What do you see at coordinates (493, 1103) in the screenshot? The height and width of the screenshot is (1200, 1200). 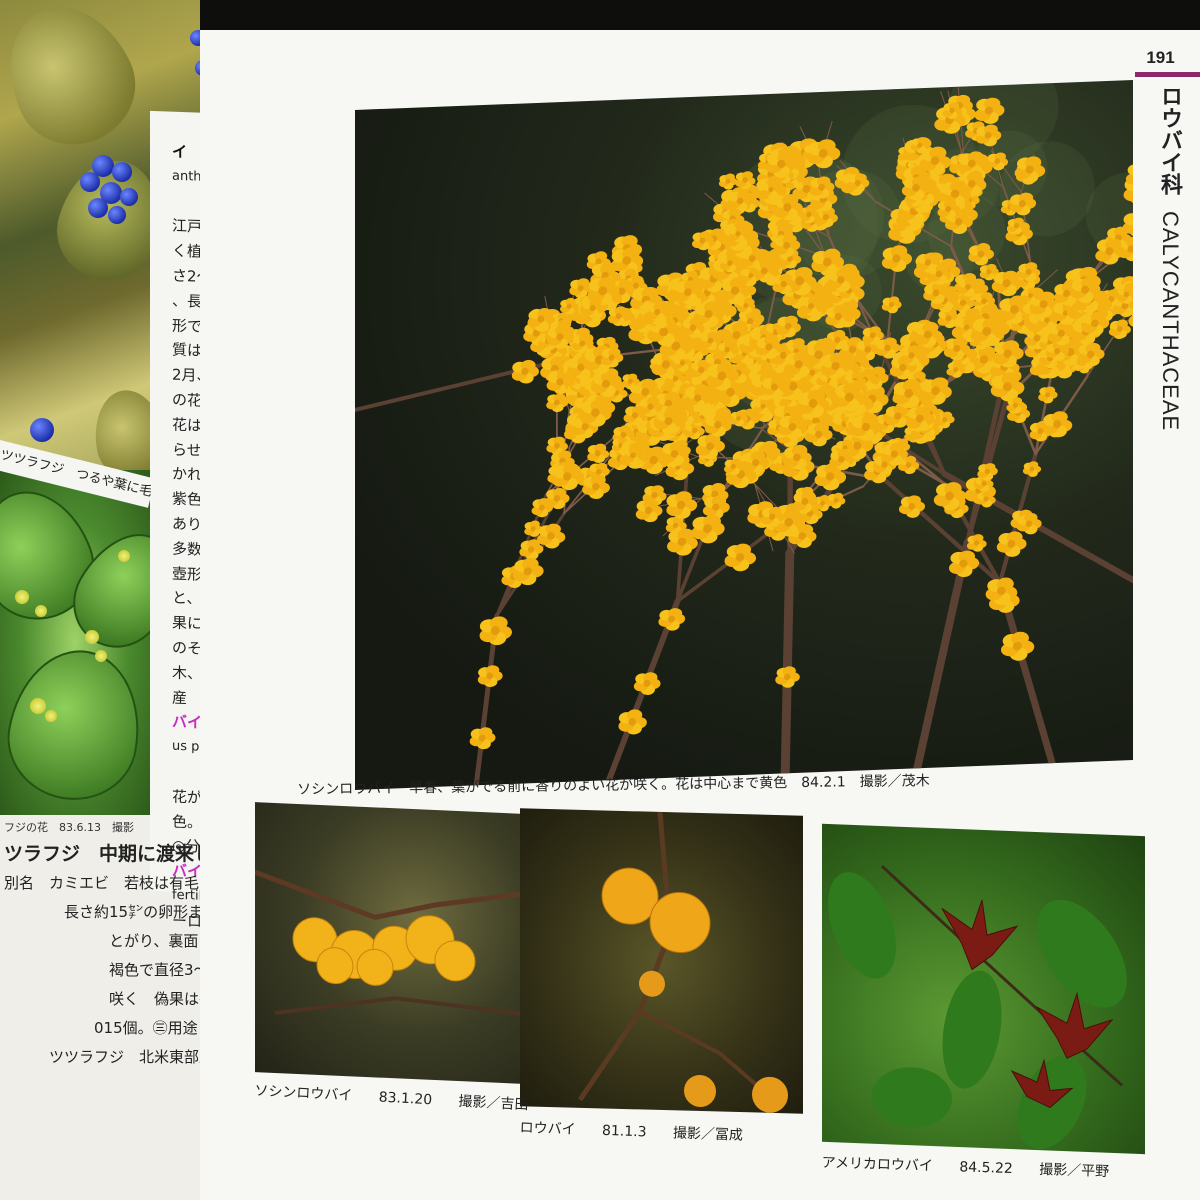 I see `photo1-credit: 撮影／吉田` at bounding box center [493, 1103].